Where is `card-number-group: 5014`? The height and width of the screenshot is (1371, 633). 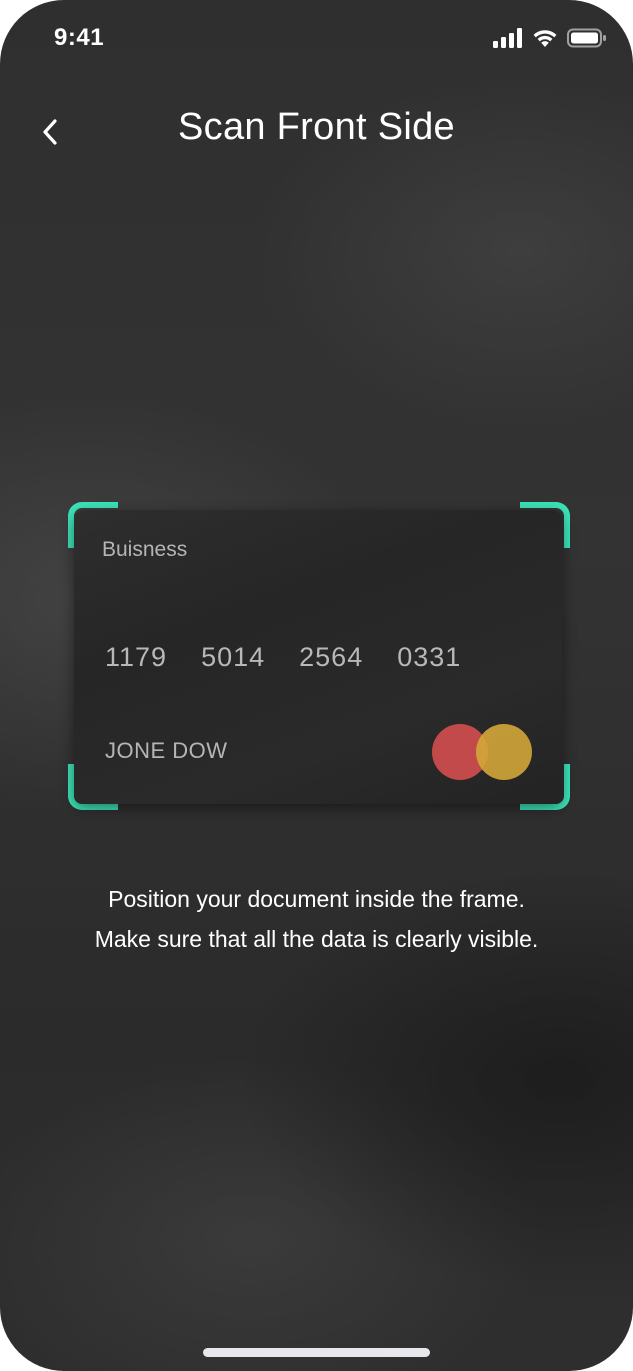
card-number-group: 5014 is located at coordinates (233, 657).